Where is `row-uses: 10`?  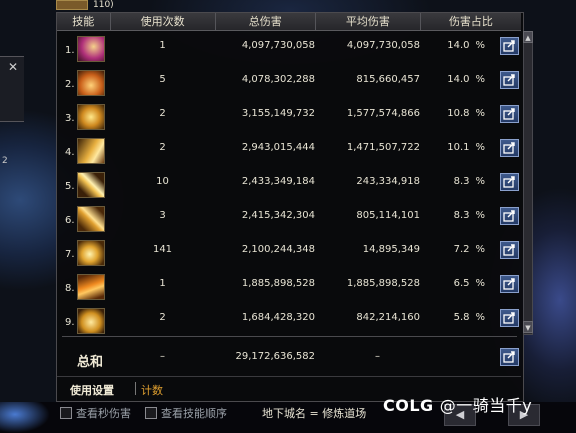
row-uses: 10 is located at coordinates (162, 181).